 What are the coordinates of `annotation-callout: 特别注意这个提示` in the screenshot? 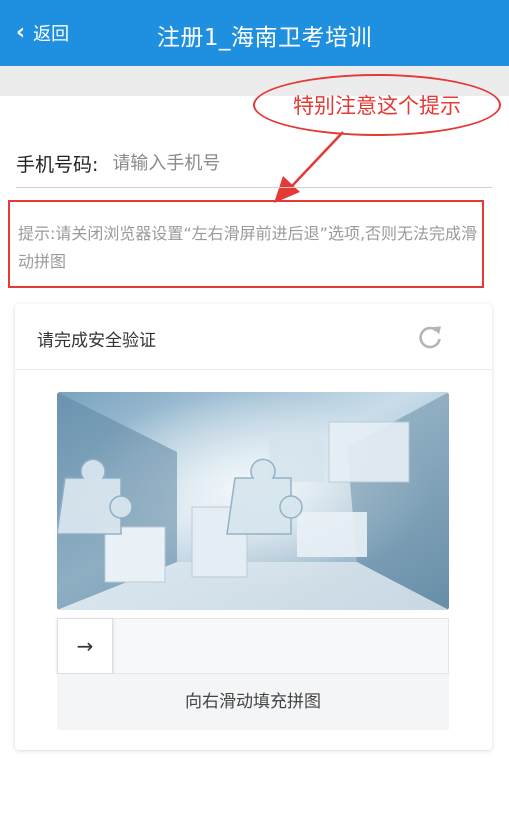 It's located at (377, 105).